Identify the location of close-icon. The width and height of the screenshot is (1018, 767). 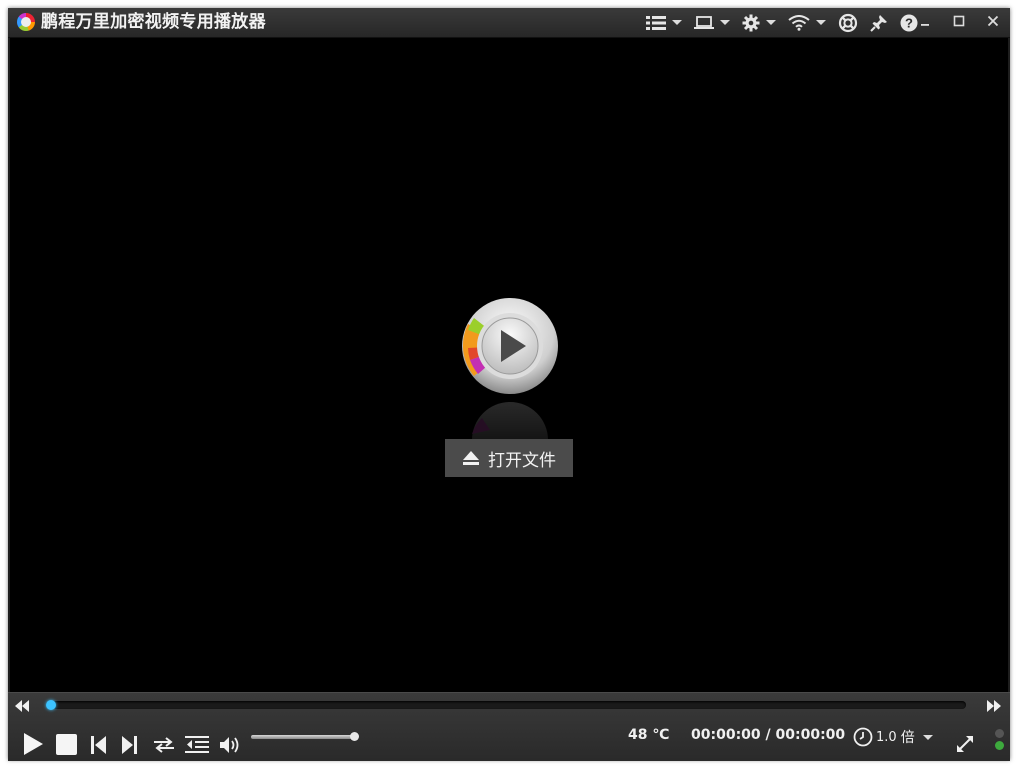
(993, 21).